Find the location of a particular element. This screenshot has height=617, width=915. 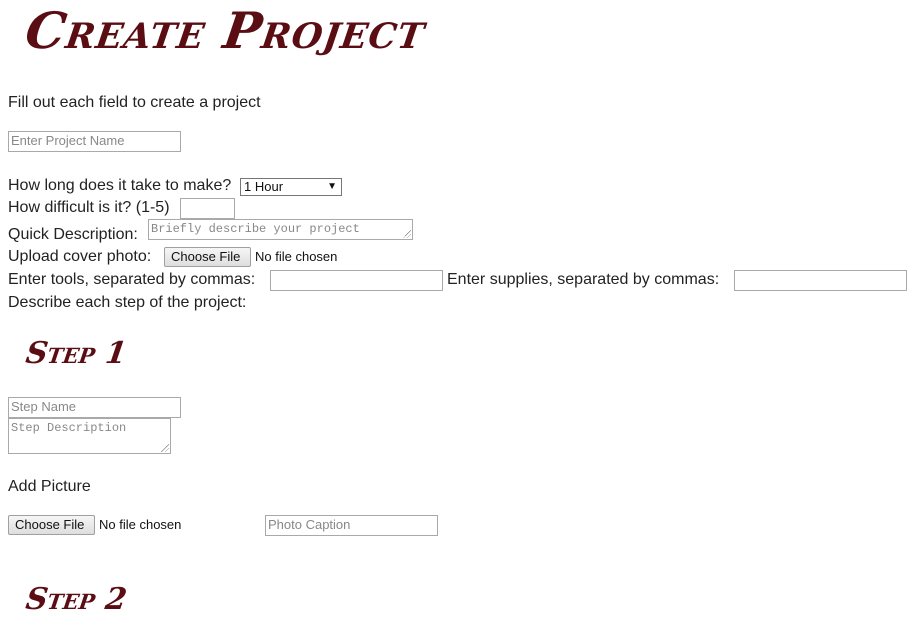

step-1-add-picture-label: Add Picture is located at coordinates (49, 486).